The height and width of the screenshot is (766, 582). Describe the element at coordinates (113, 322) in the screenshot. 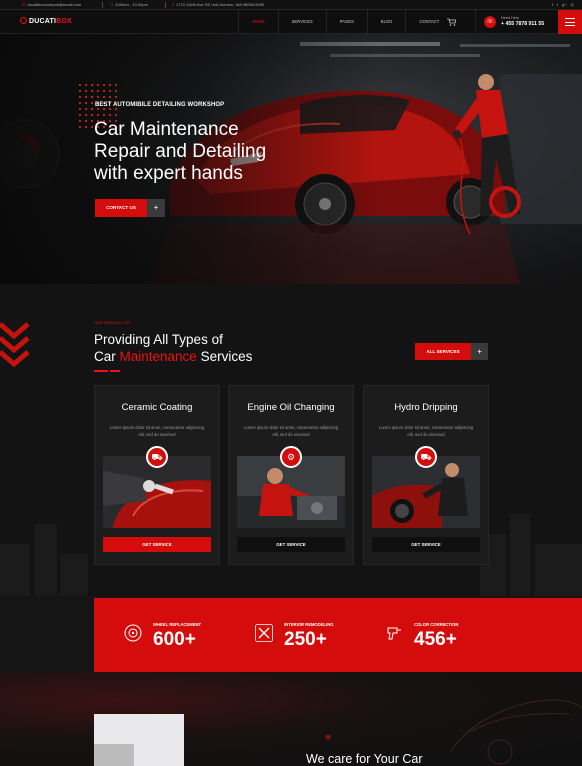

I see `section-tag: OUR SERVICE LIST` at that location.